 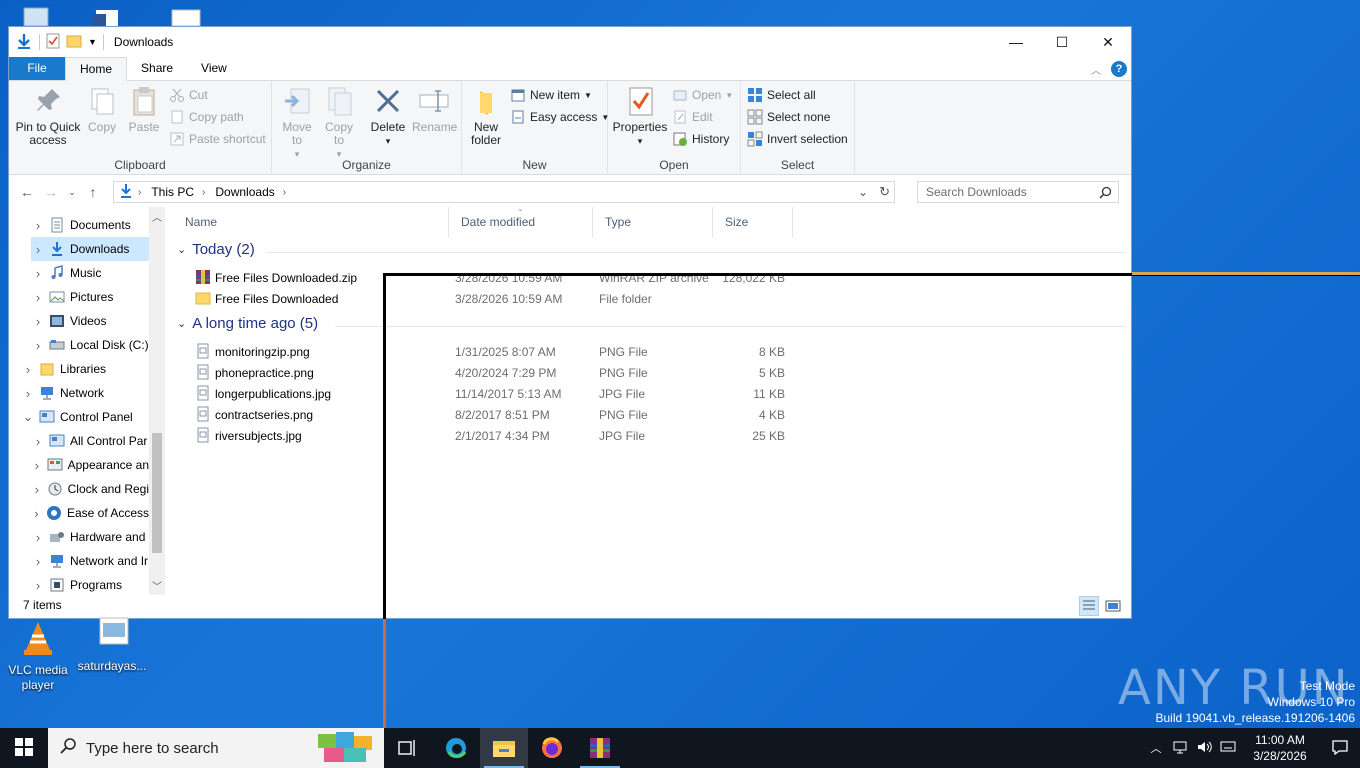 What do you see at coordinates (72, 192) in the screenshot?
I see `recent-locations-chevron-icon: ⌄` at bounding box center [72, 192].